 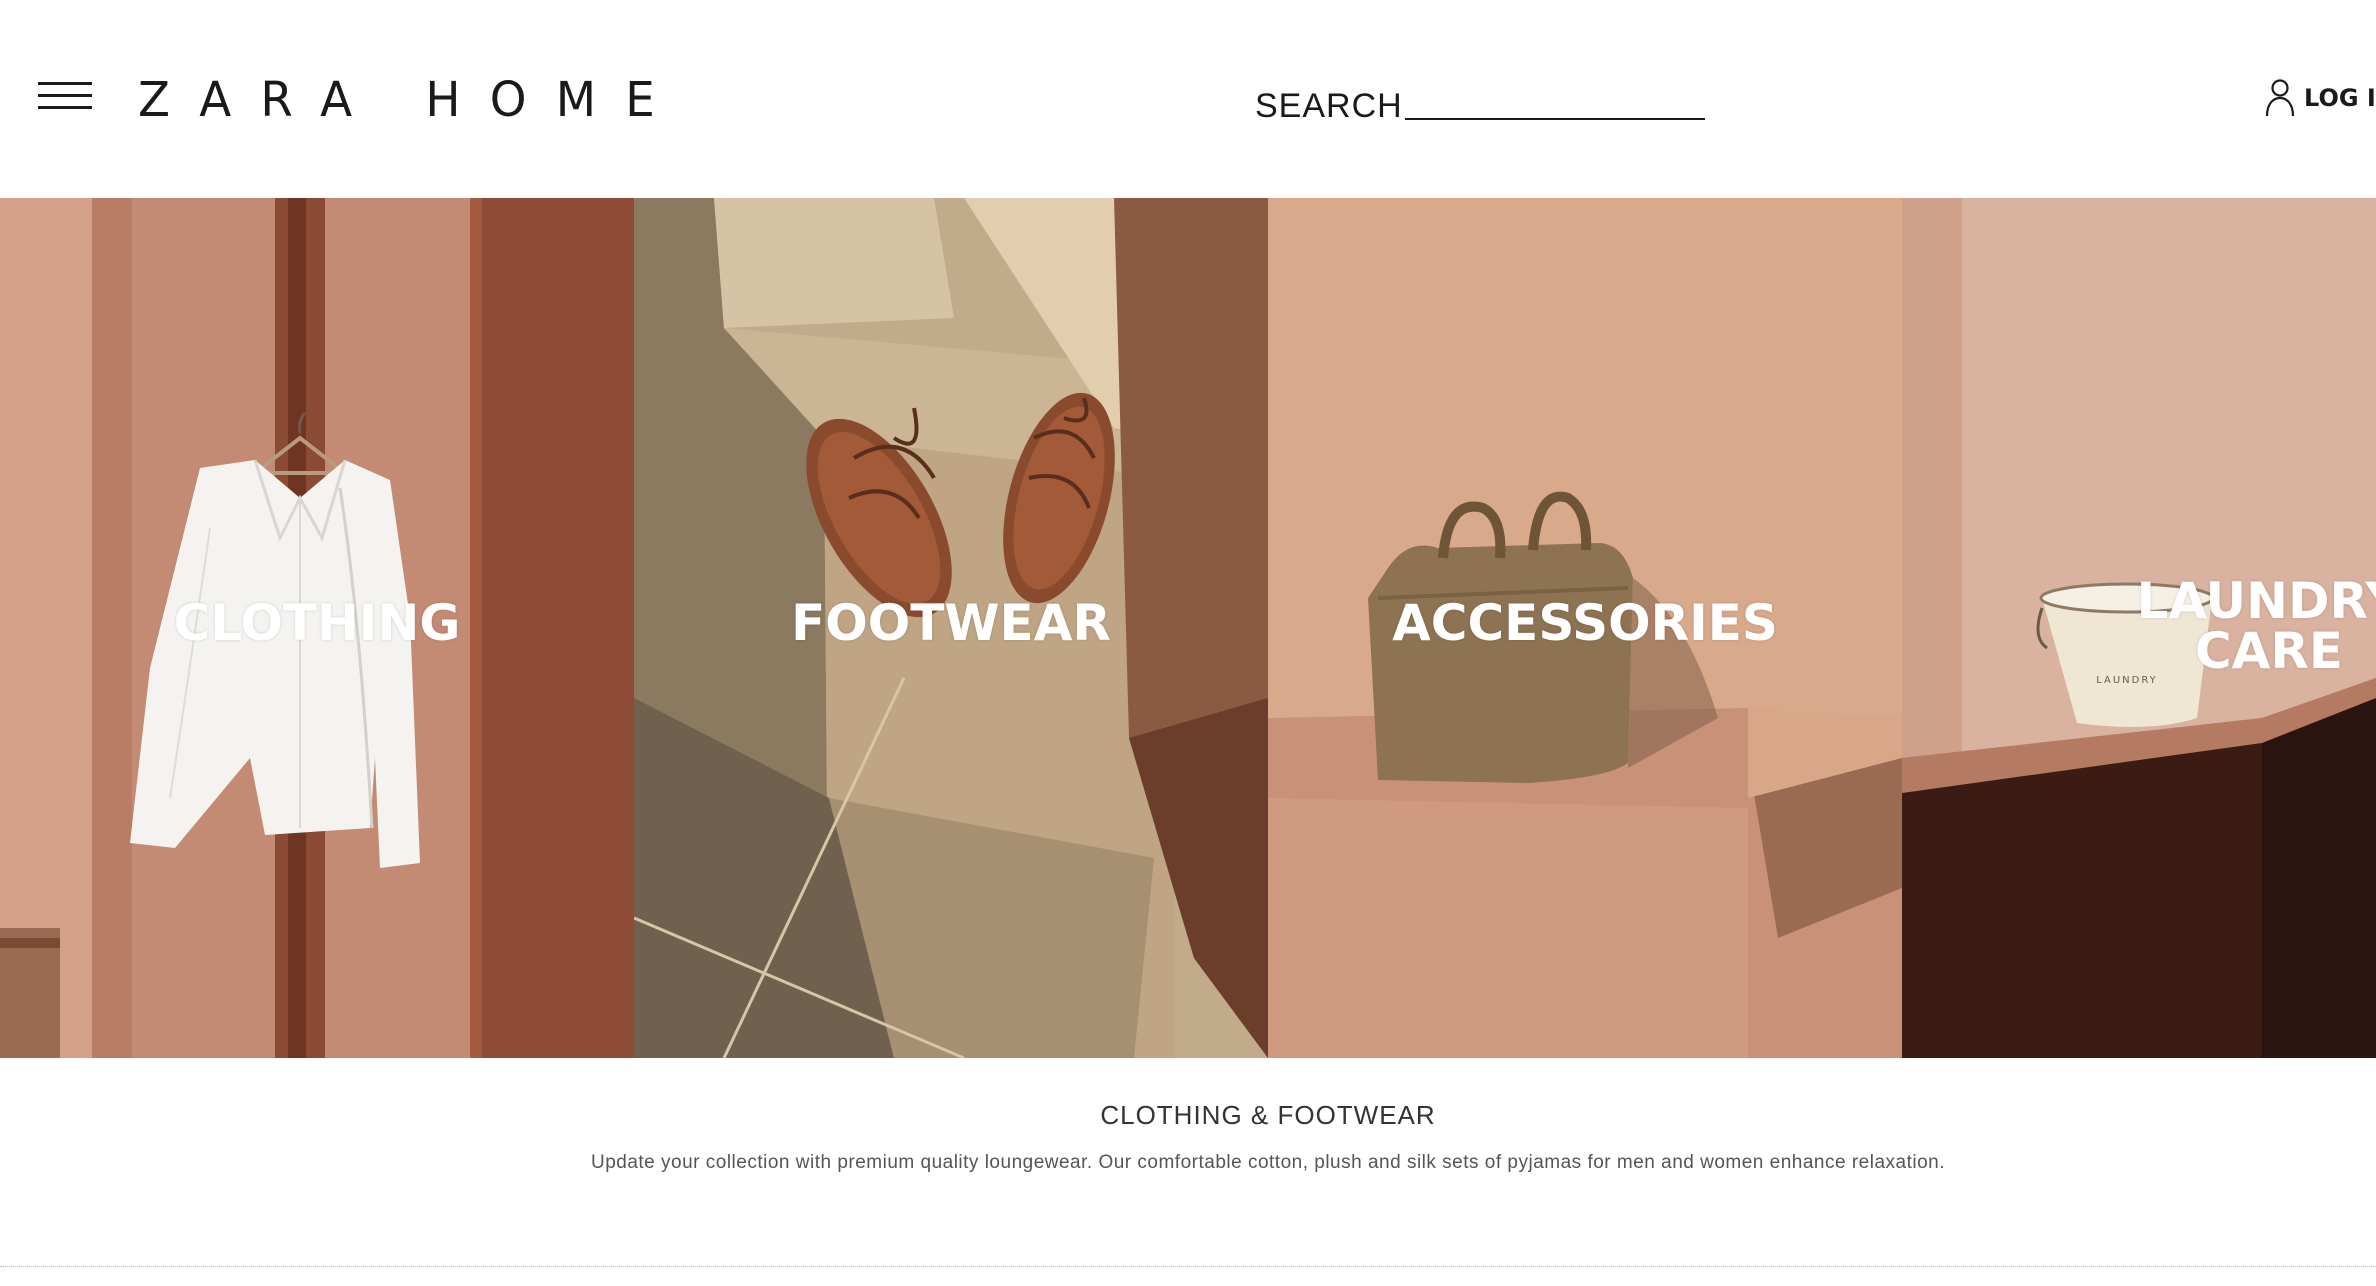 What do you see at coordinates (65, 98) in the screenshot?
I see `hamburger-menu-icon` at bounding box center [65, 98].